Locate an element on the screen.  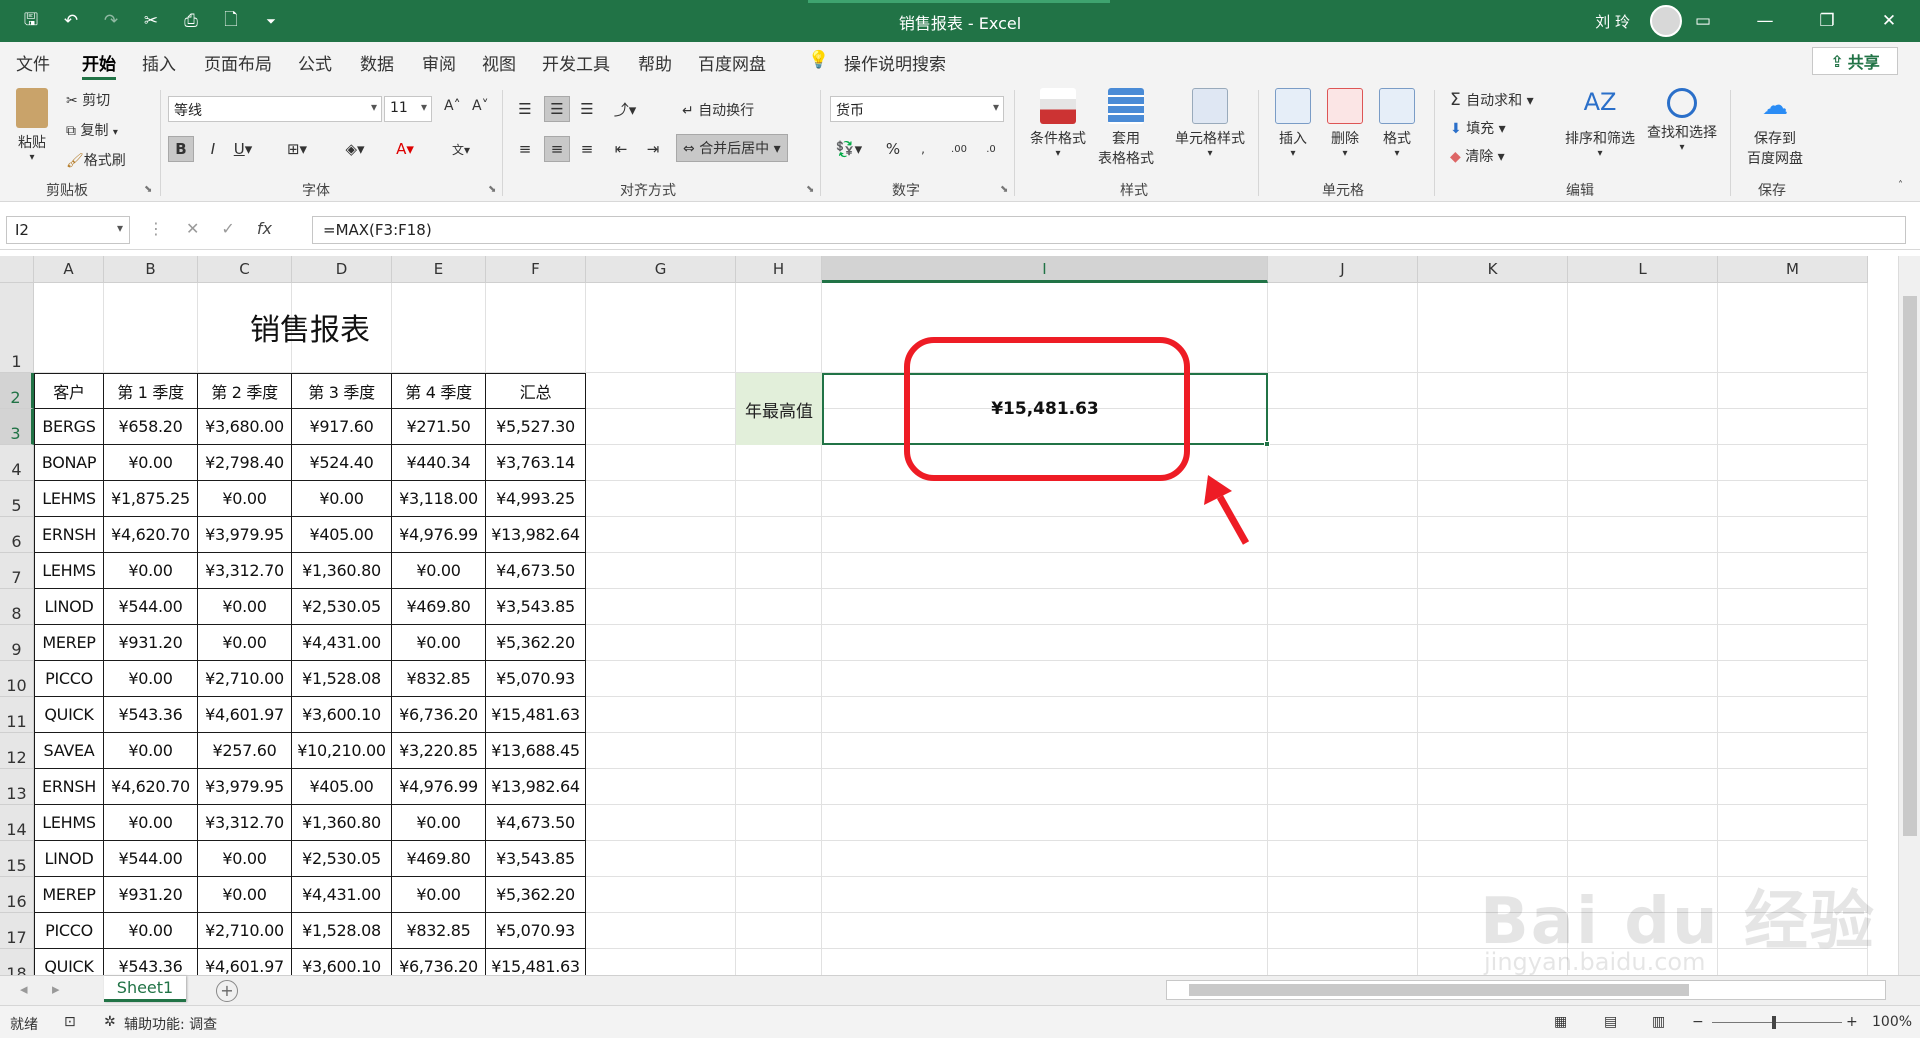
zoom-in-icon: + is located at coordinates (1852, 1022).